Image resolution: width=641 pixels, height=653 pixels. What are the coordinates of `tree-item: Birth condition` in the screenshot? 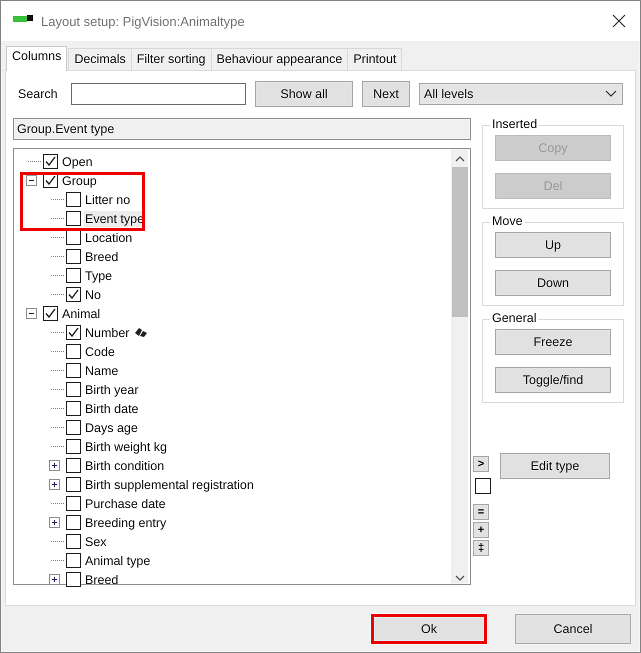 It's located at (125, 466).